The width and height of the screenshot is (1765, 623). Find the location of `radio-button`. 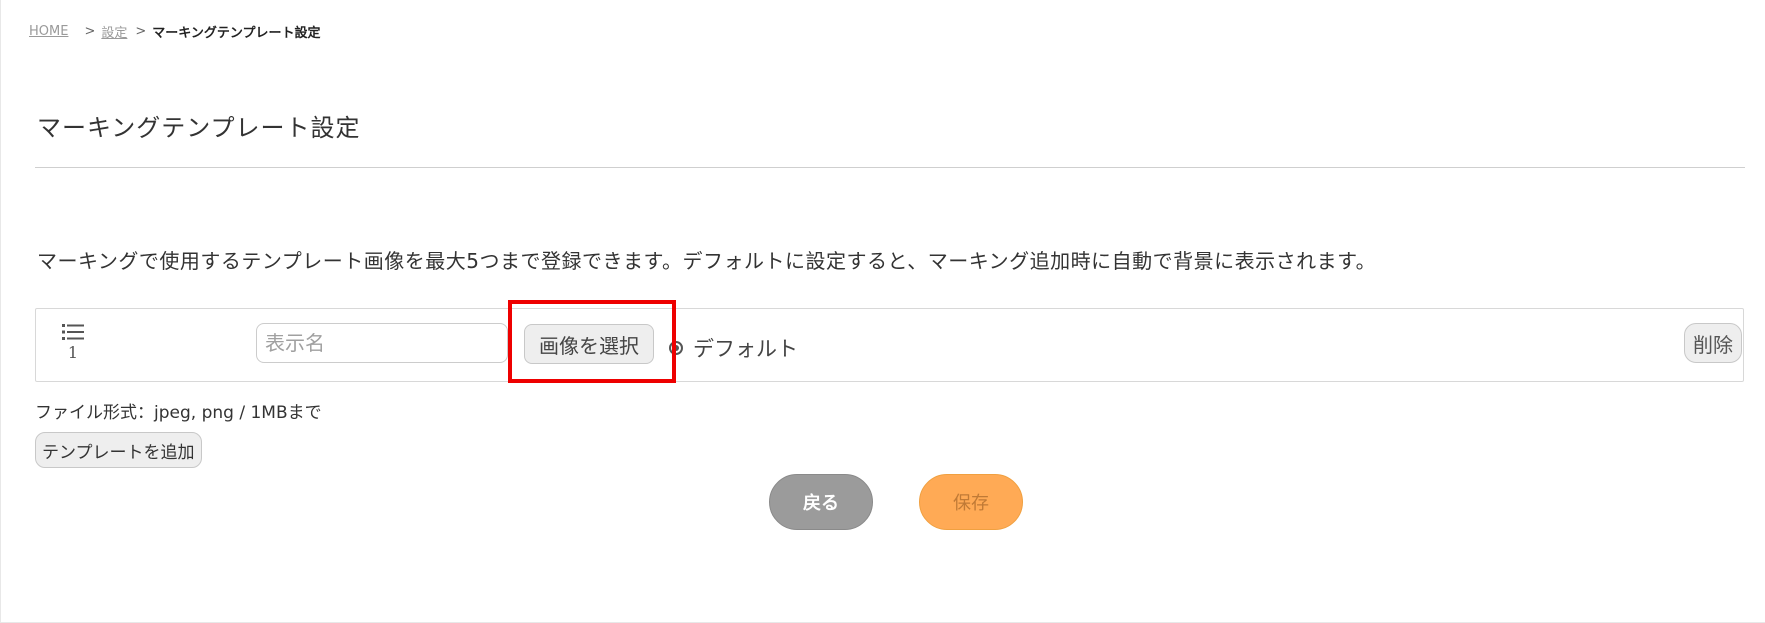

radio-button is located at coordinates (676, 348).